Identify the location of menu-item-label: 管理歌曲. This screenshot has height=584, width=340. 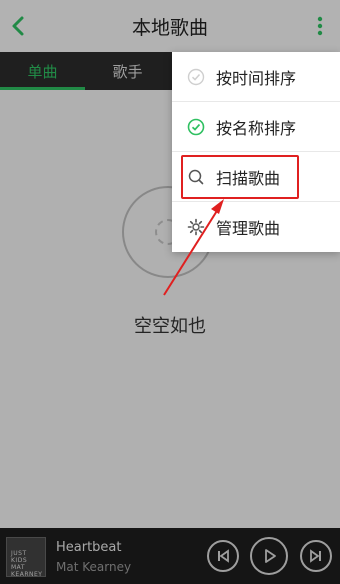
(248, 228).